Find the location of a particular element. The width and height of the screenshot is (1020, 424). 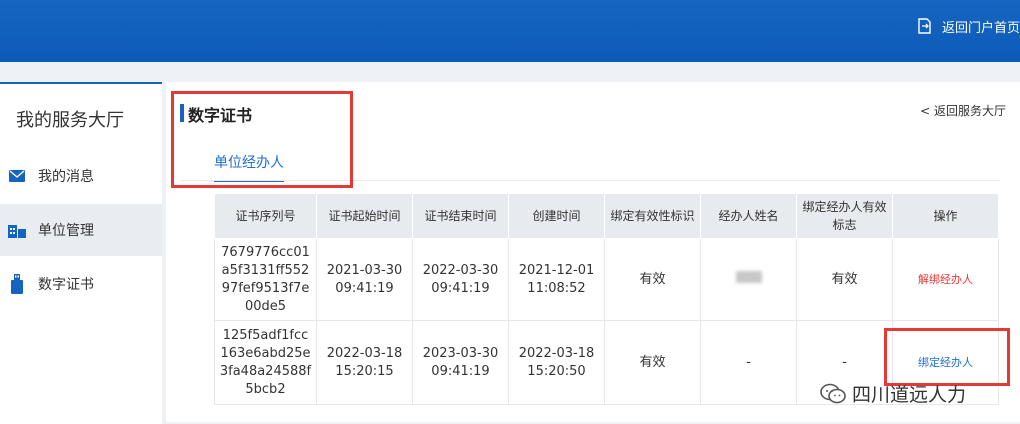

agent-valid-cell: 有效 is located at coordinates (844, 279).